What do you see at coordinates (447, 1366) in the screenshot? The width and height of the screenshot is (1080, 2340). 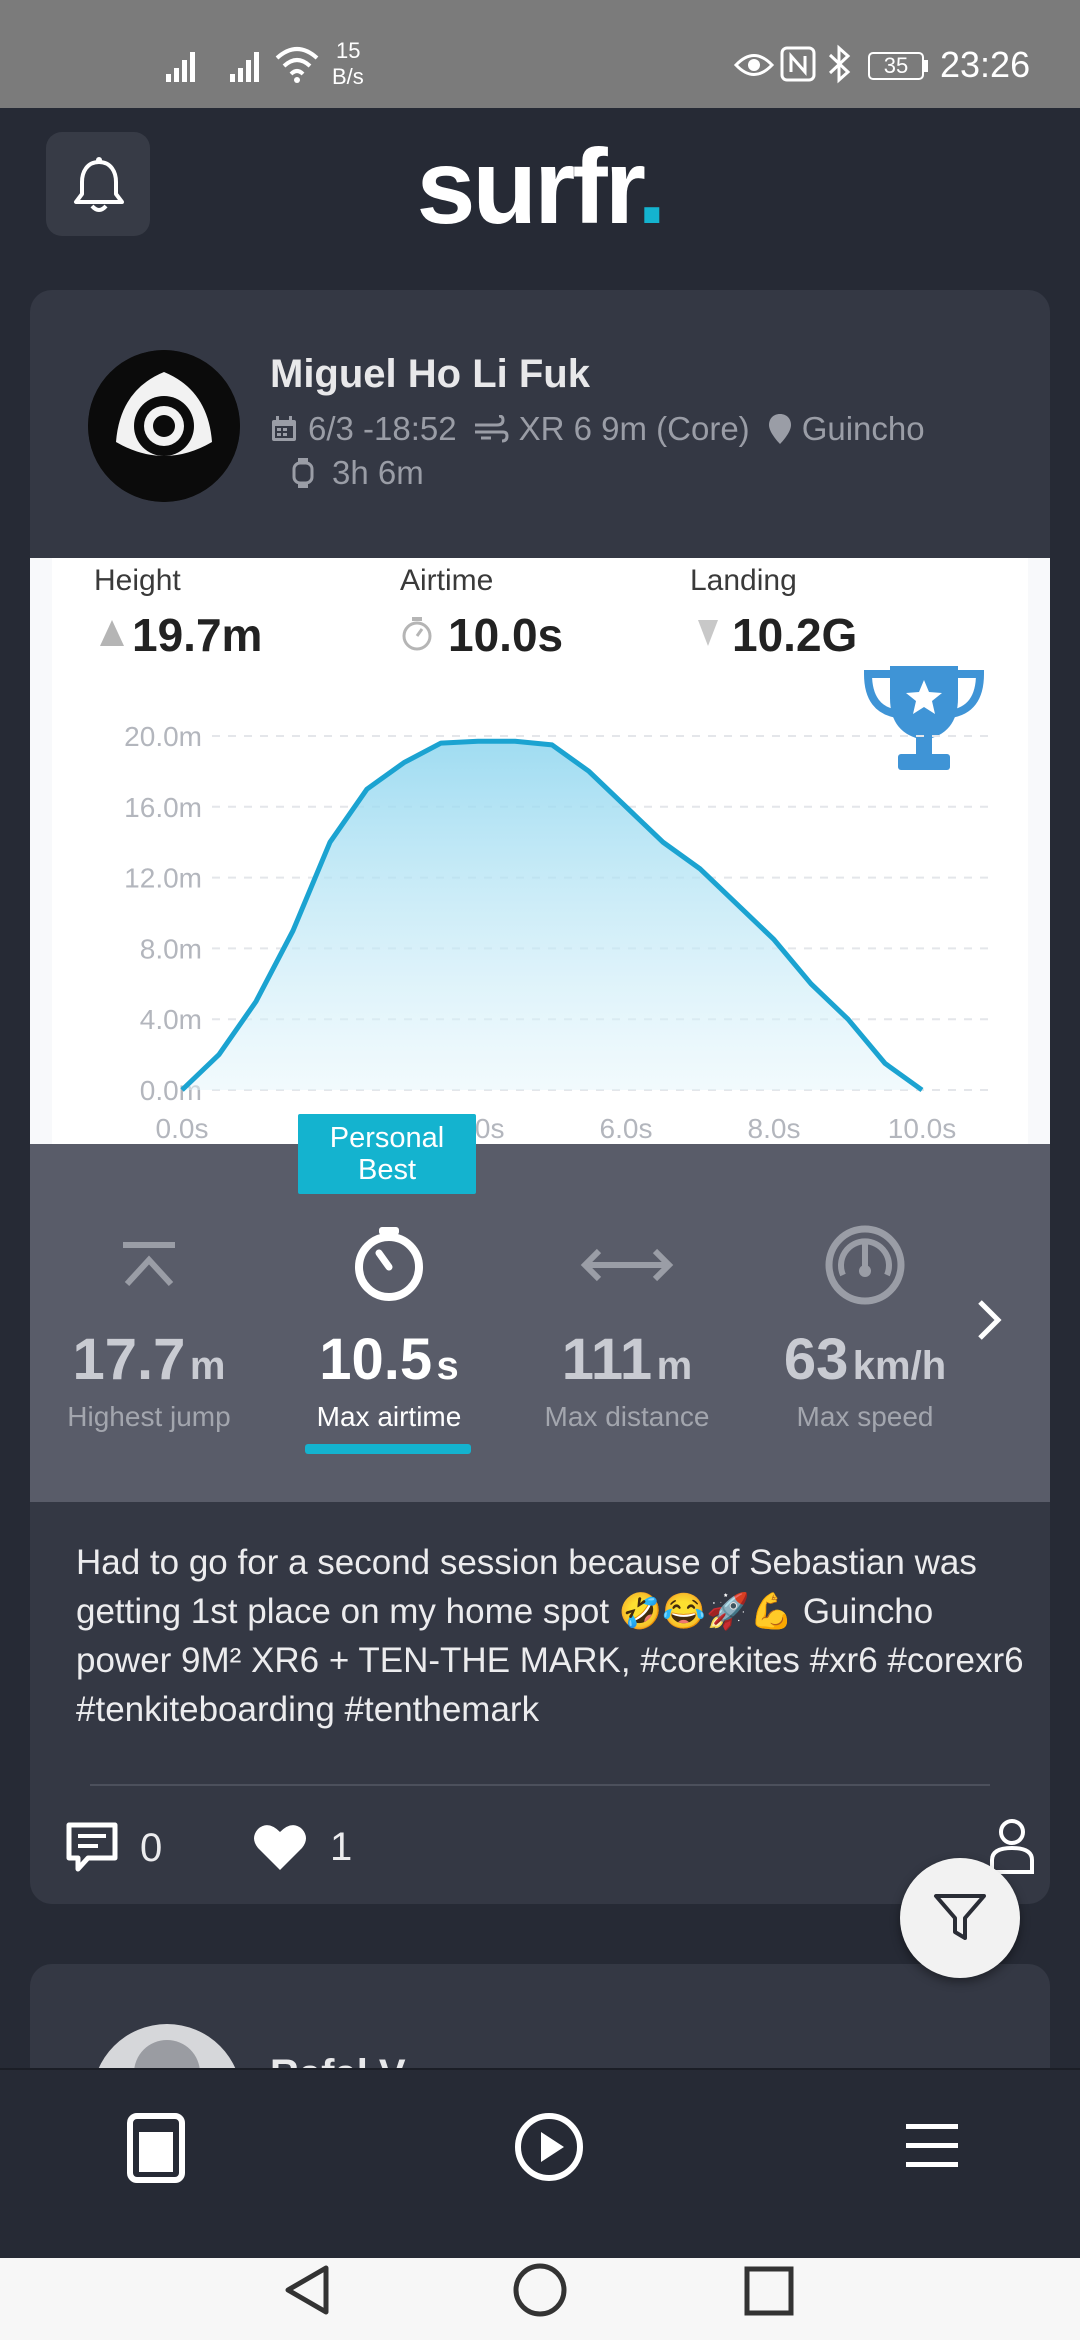 I see `stat-unit: s` at bounding box center [447, 1366].